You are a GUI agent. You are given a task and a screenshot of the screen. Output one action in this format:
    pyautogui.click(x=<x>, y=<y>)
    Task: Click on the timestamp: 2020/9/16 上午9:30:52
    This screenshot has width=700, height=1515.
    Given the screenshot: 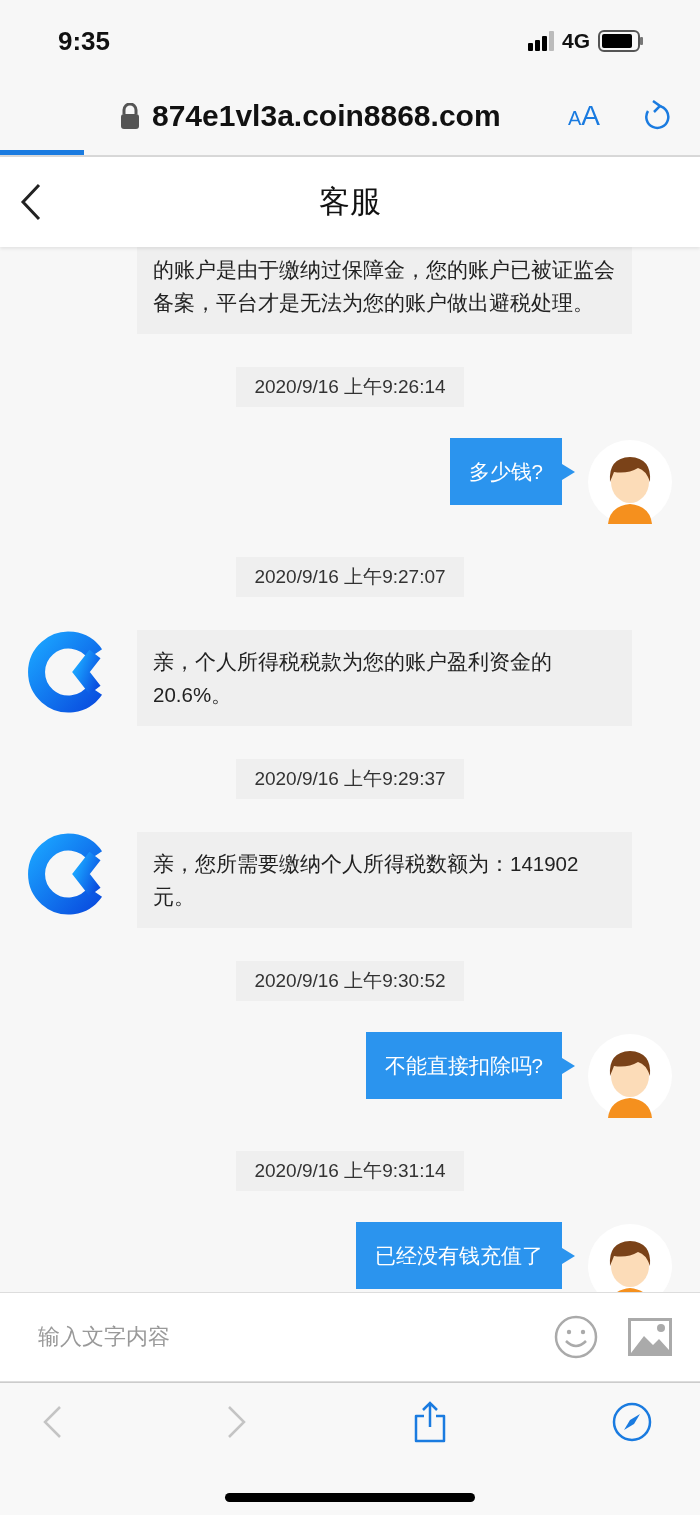 What is the action you would take?
    pyautogui.click(x=350, y=981)
    